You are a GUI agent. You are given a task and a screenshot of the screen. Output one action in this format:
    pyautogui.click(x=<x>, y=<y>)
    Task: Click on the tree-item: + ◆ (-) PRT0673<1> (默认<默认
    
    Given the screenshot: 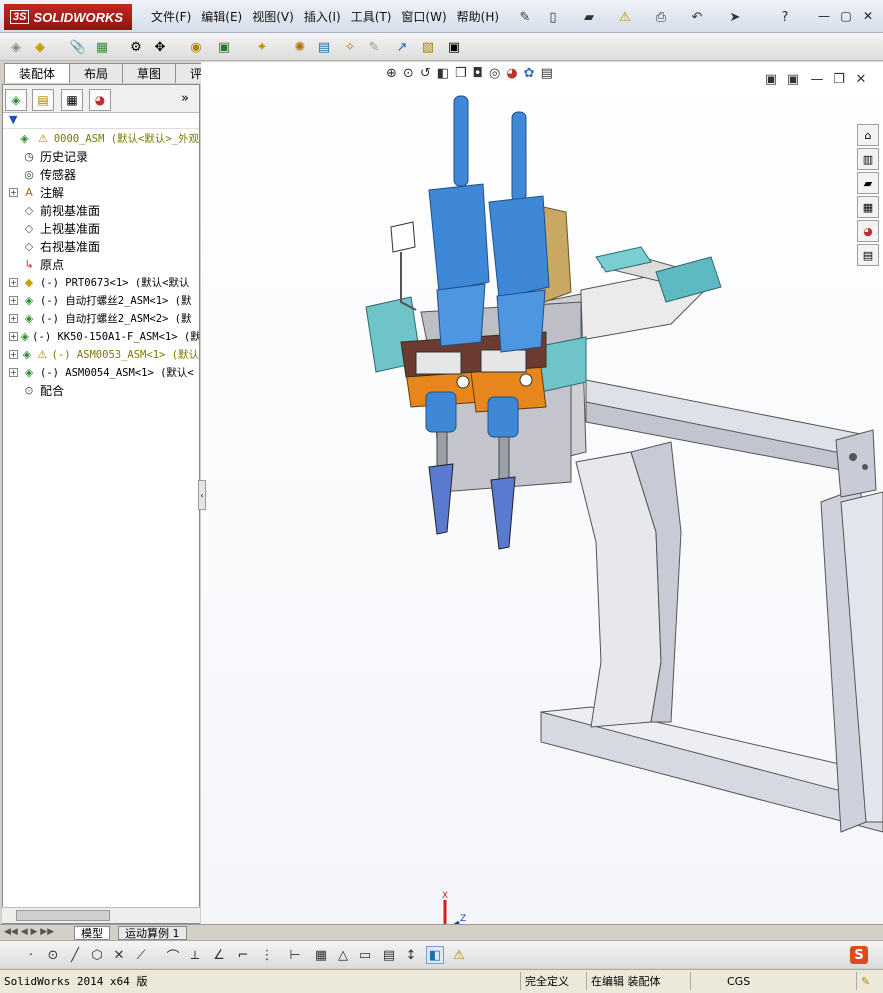 What is the action you would take?
    pyautogui.click(x=101, y=282)
    